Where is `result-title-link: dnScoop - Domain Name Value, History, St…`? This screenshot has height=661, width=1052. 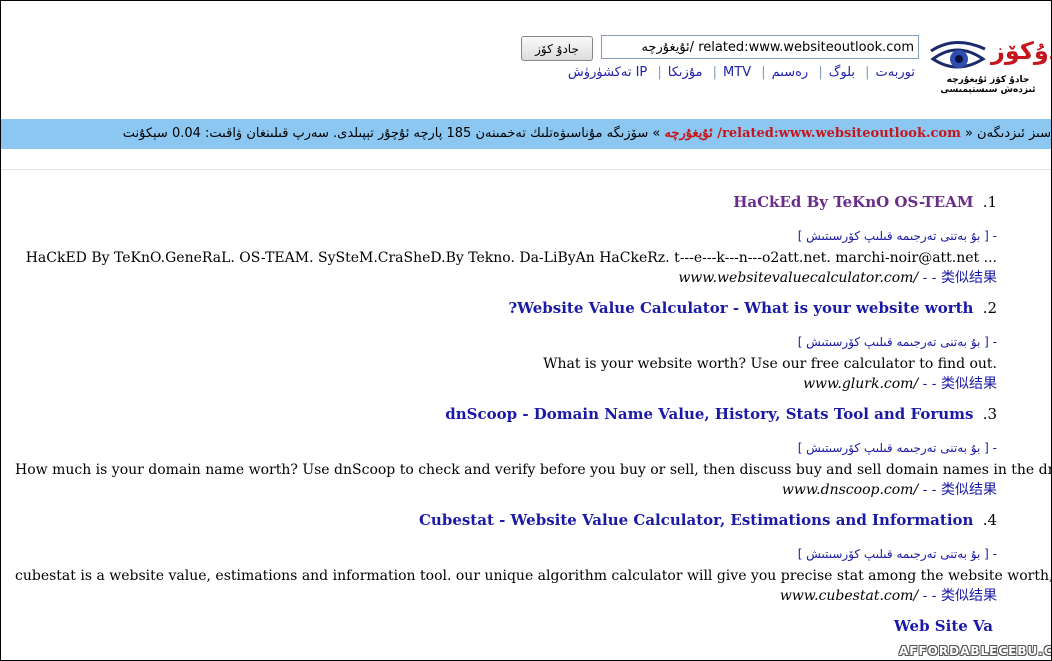
result-title-link: dnScoop - Domain Name Value, History, St… is located at coordinates (709, 414).